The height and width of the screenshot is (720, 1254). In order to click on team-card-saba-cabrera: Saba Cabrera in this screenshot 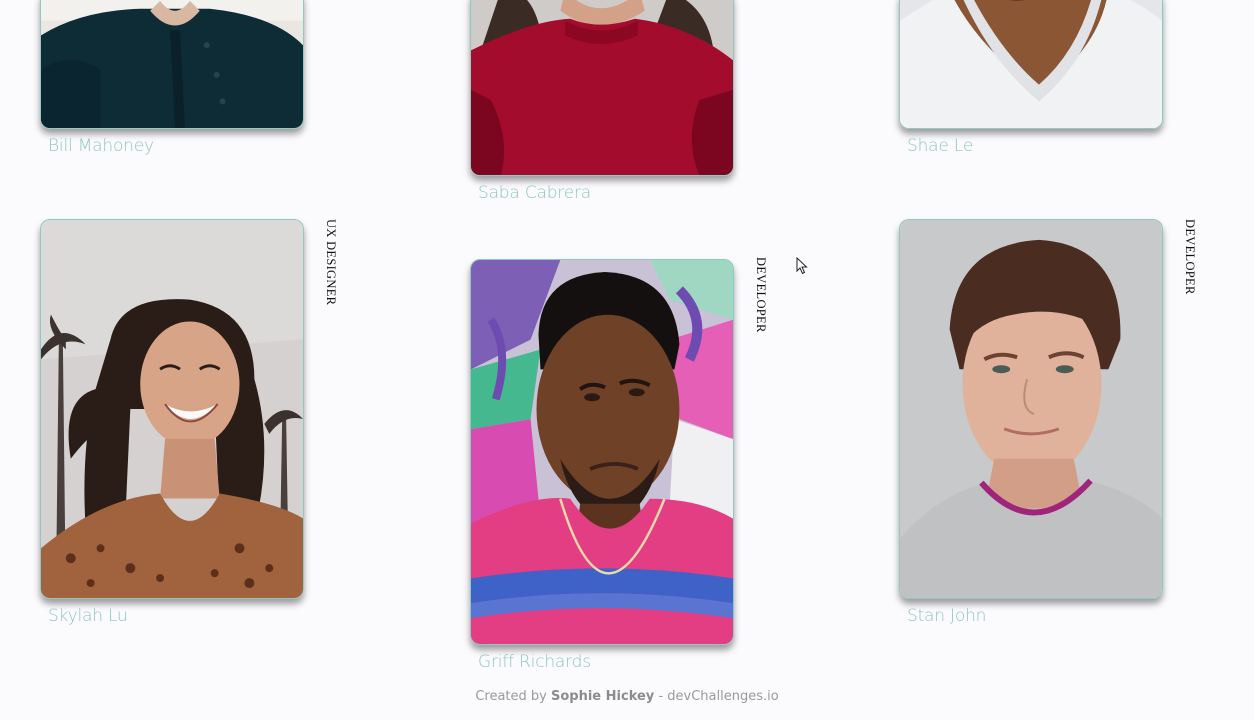, I will do `click(602, 101)`.